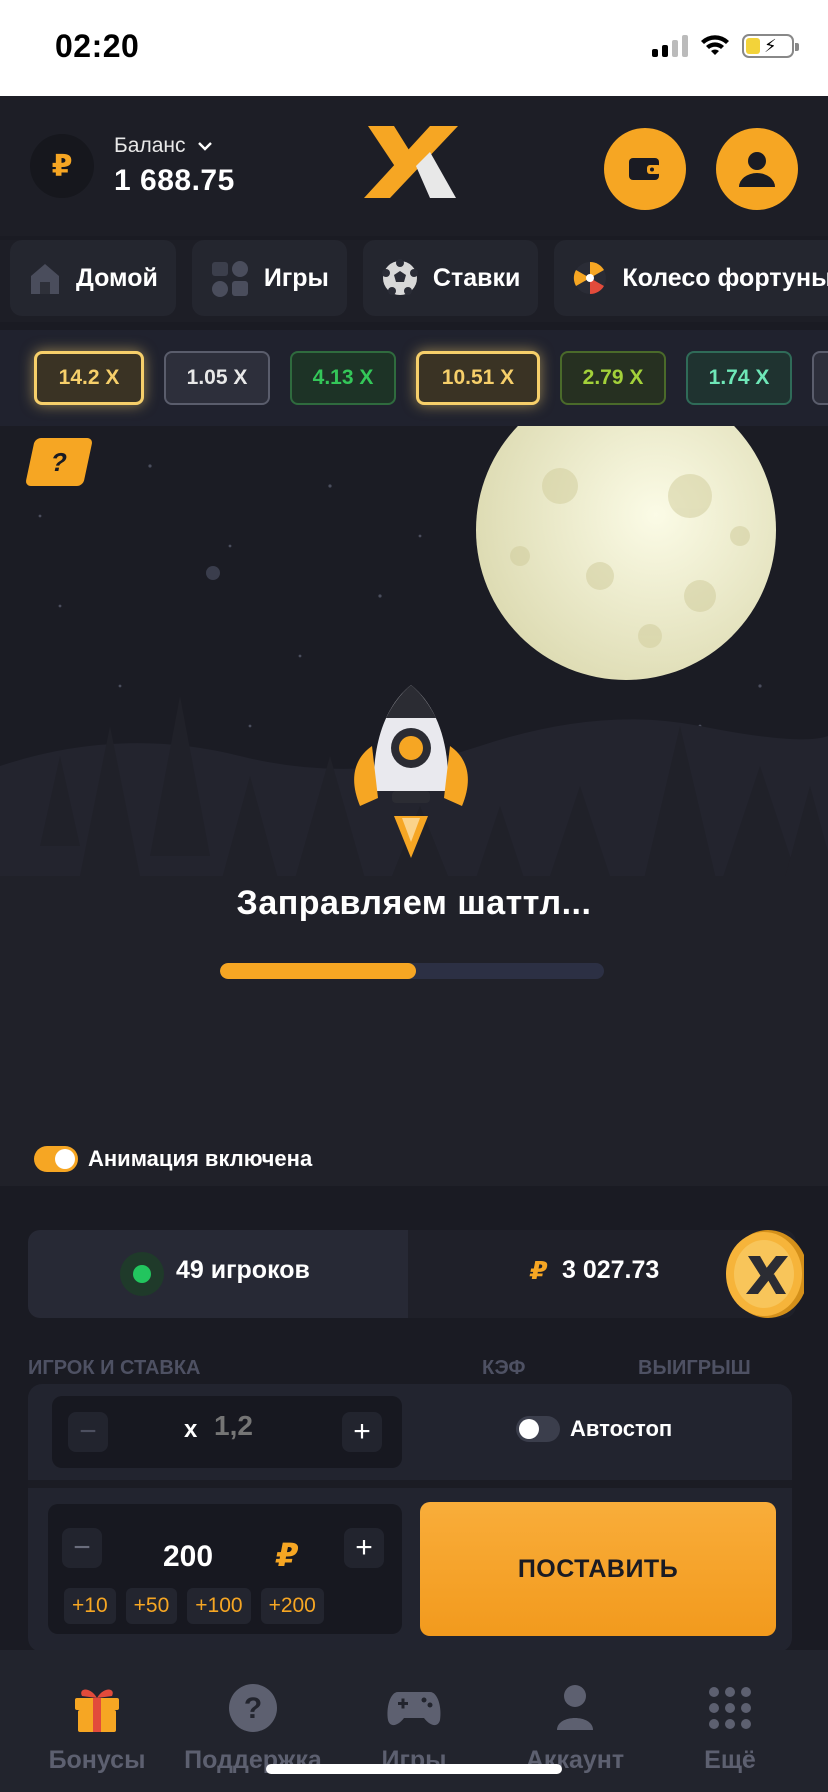 The width and height of the screenshot is (828, 1792). What do you see at coordinates (219, 1606) in the screenshot?
I see `quick-amount-button: +100` at bounding box center [219, 1606].